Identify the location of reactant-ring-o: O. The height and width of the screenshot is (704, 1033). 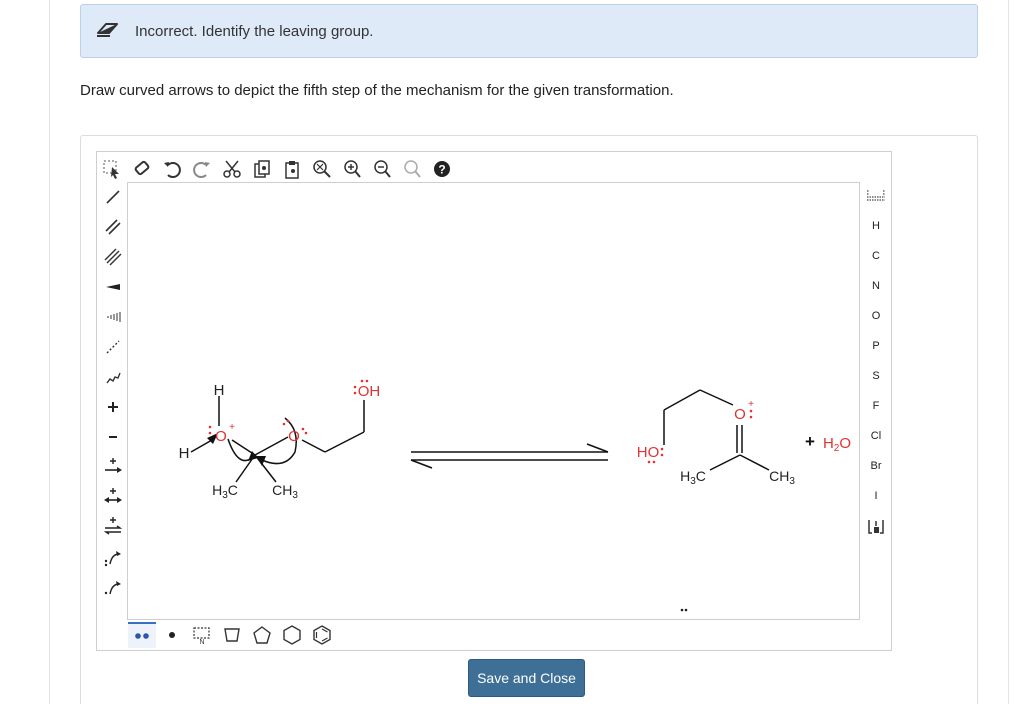
(294, 436).